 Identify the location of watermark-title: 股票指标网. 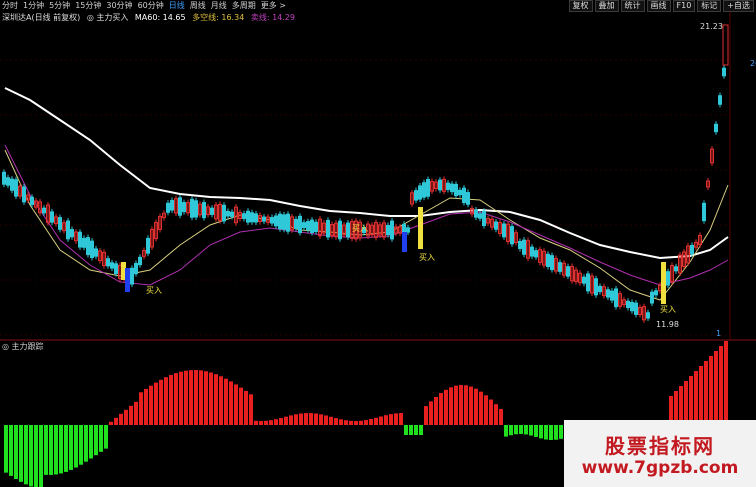
(660, 446).